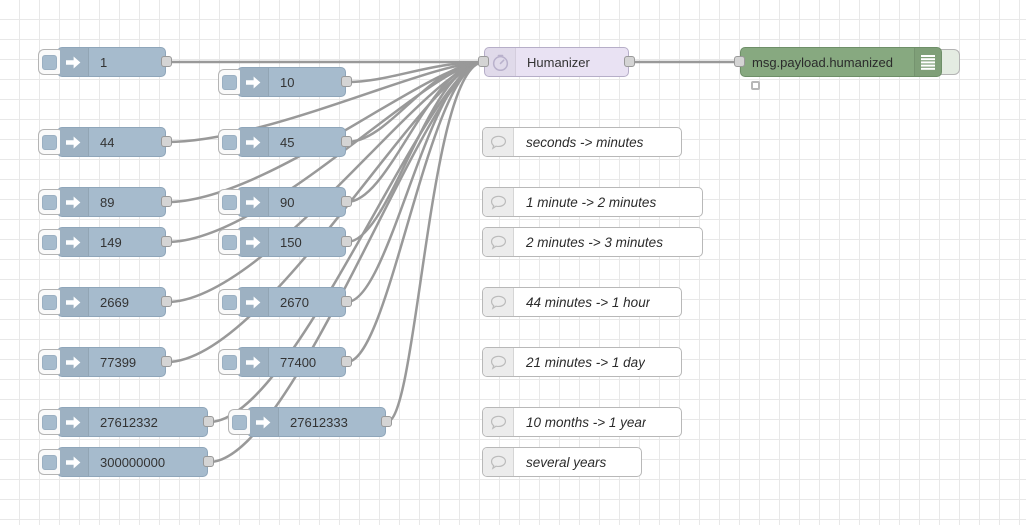 The width and height of the screenshot is (1026, 525). I want to click on inject-node-label: 89, so click(107, 202).